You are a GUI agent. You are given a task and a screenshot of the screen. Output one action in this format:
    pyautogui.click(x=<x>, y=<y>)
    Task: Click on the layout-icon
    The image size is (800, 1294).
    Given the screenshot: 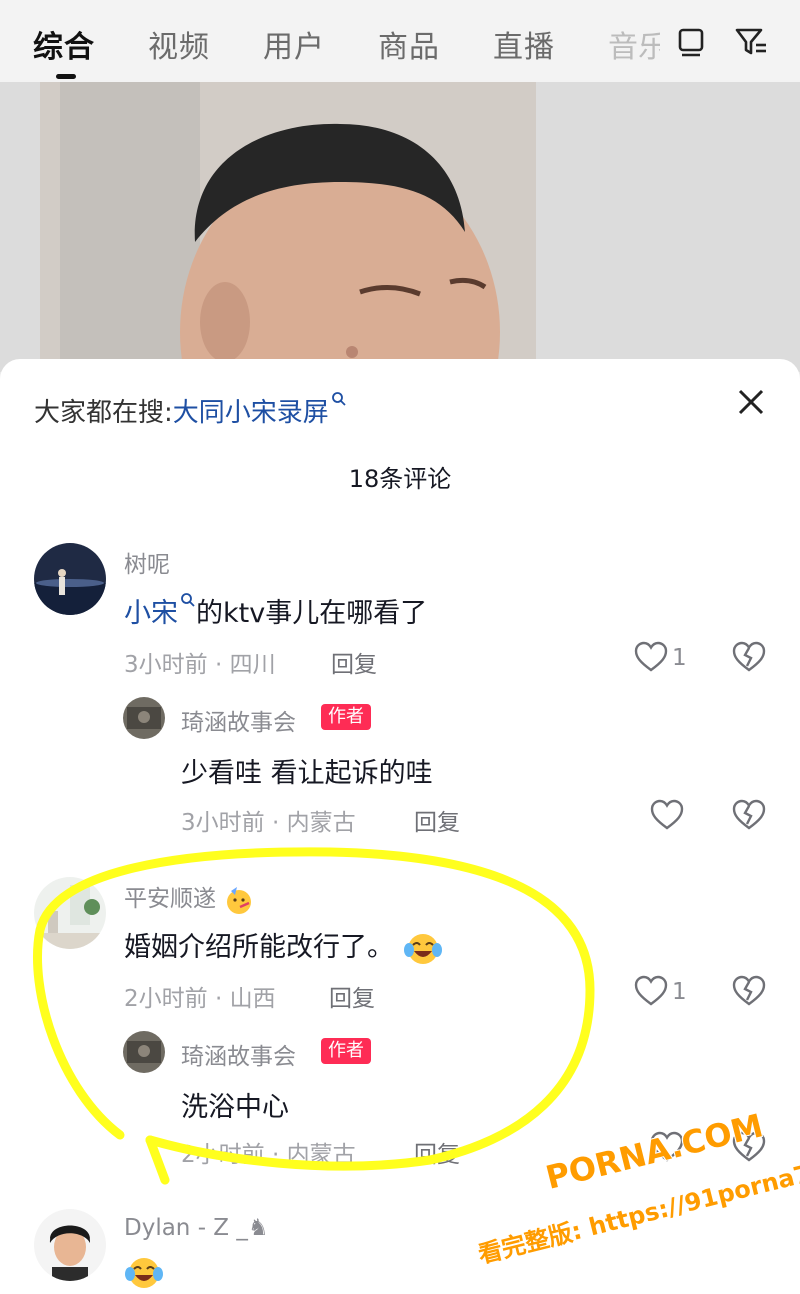 What is the action you would take?
    pyautogui.click(x=691, y=41)
    